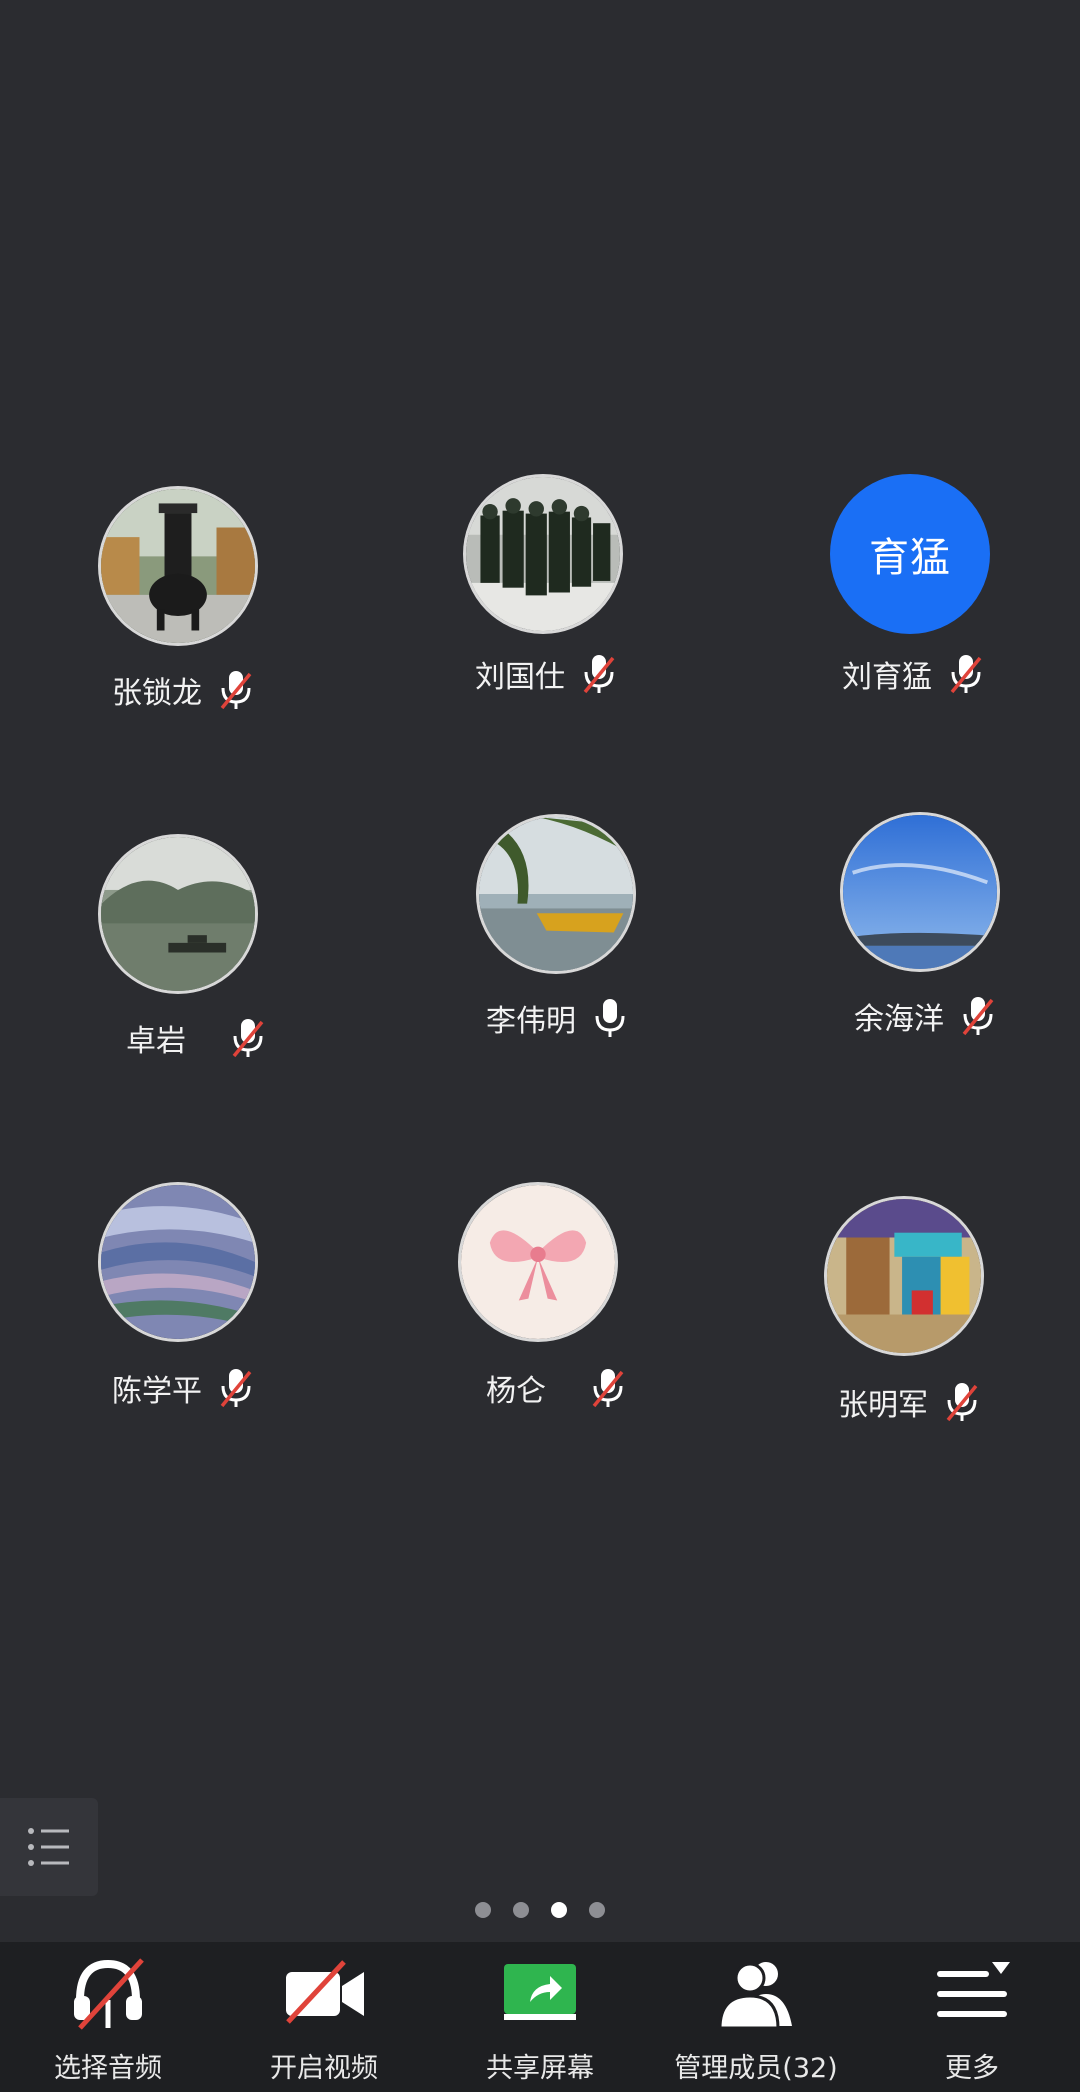 The image size is (1080, 2092). I want to click on name-row: 杨仑, so click(557, 1388).